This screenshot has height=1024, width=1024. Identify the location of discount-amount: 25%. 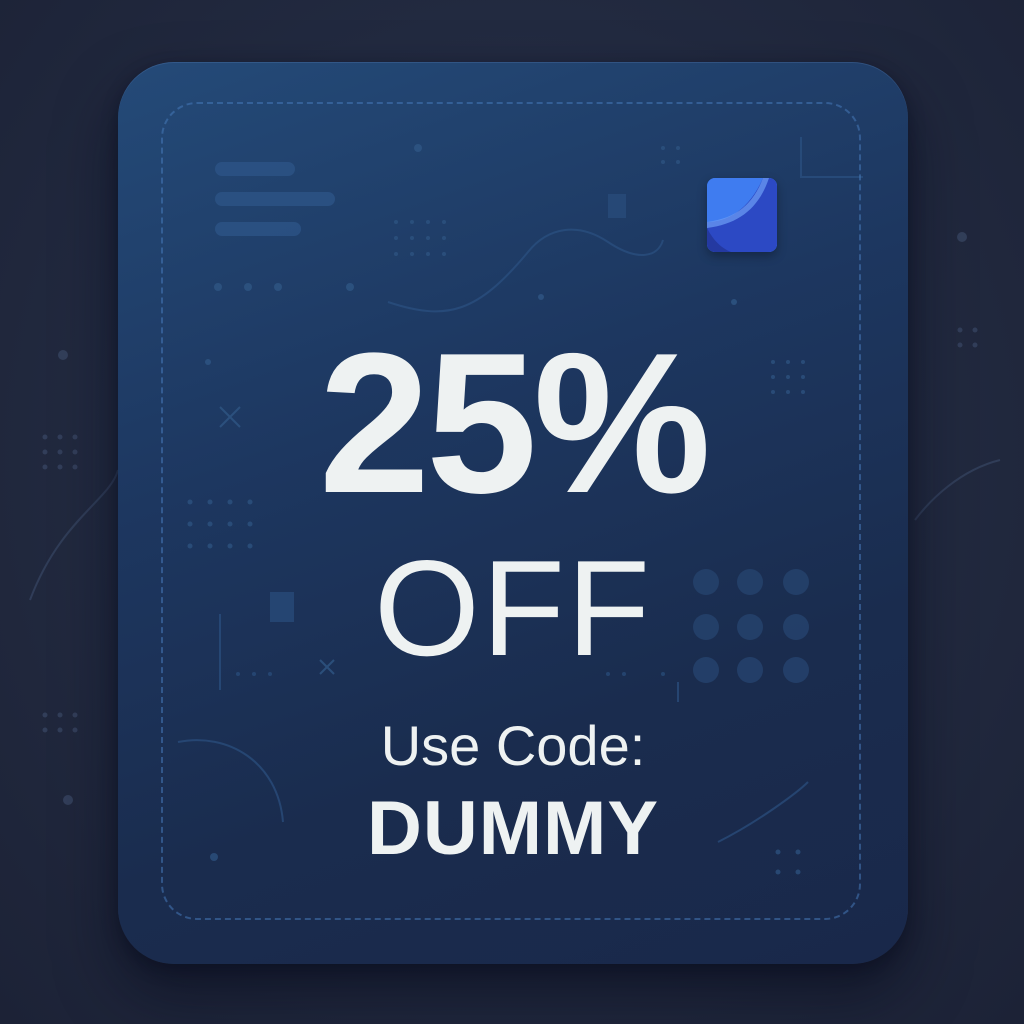
(514, 423).